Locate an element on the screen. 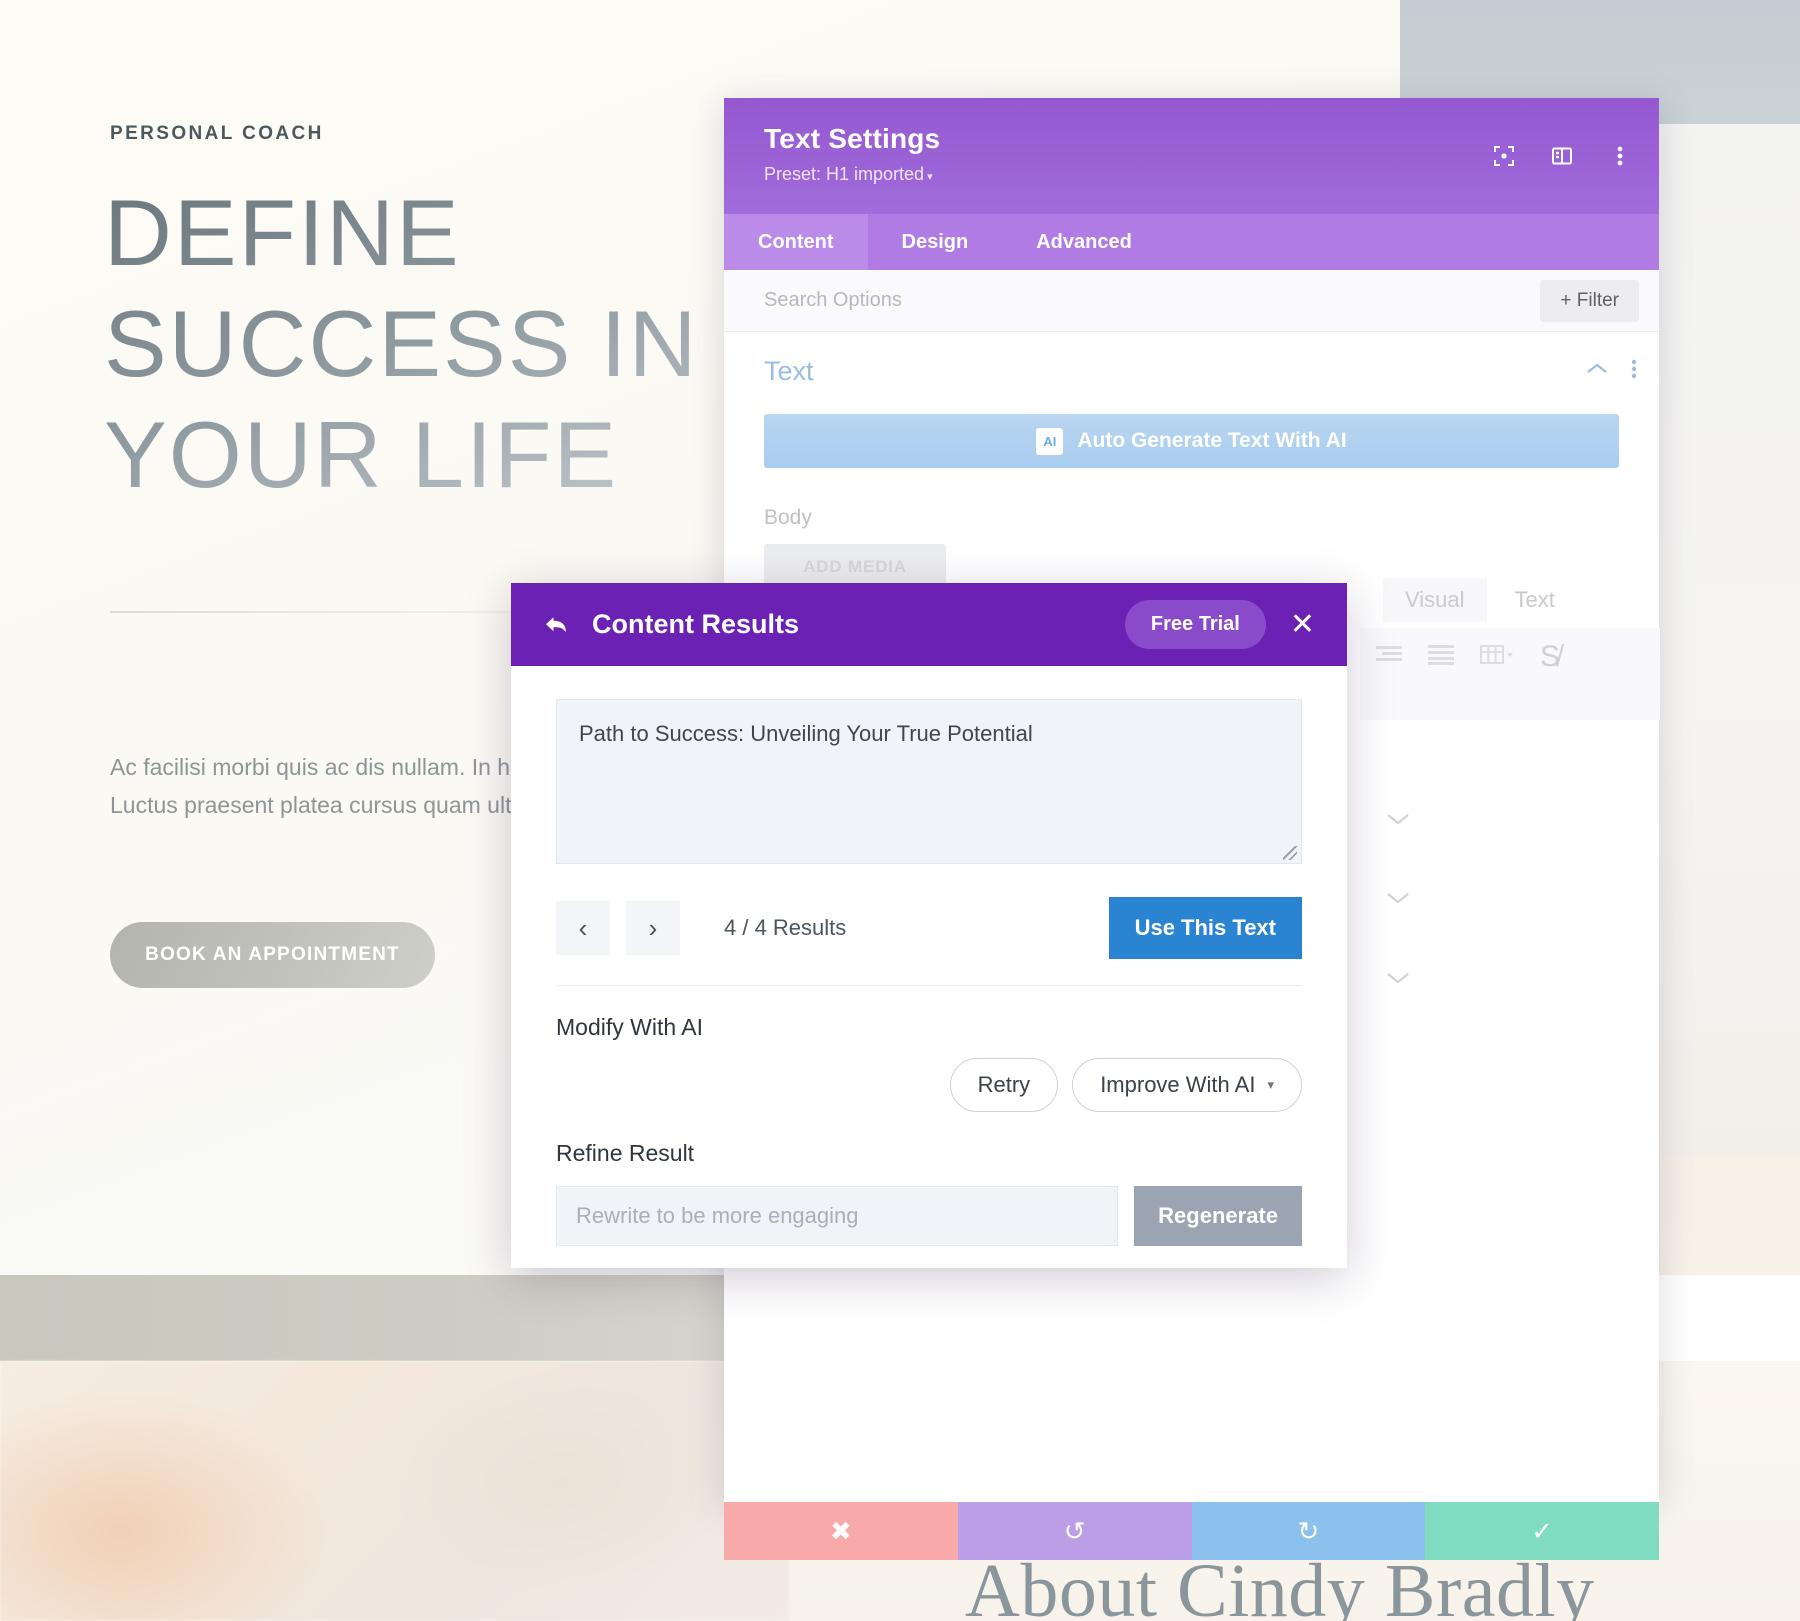 Image resolution: width=1800 pixels, height=1621 pixels. undo-button: ↺ is located at coordinates (1074, 1531).